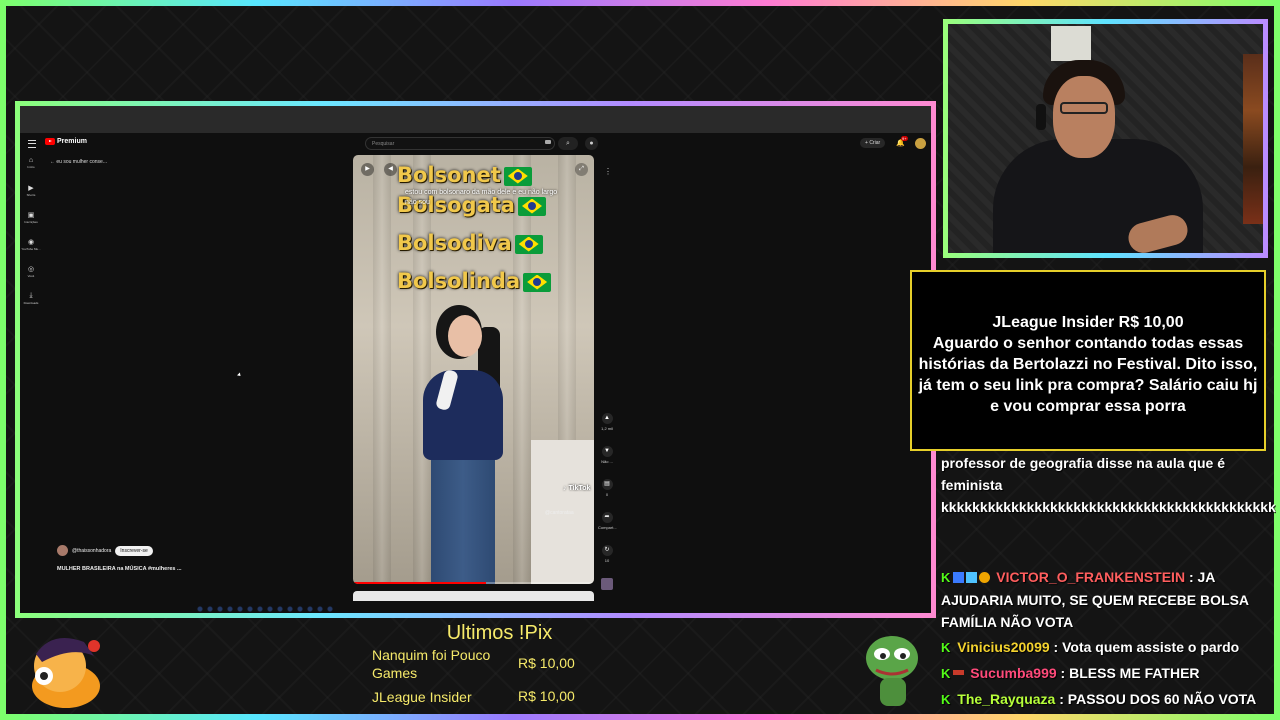 This screenshot has width=1280, height=720. I want to click on sidebar-item-shorts: ▶ Shorts, so click(31, 197).